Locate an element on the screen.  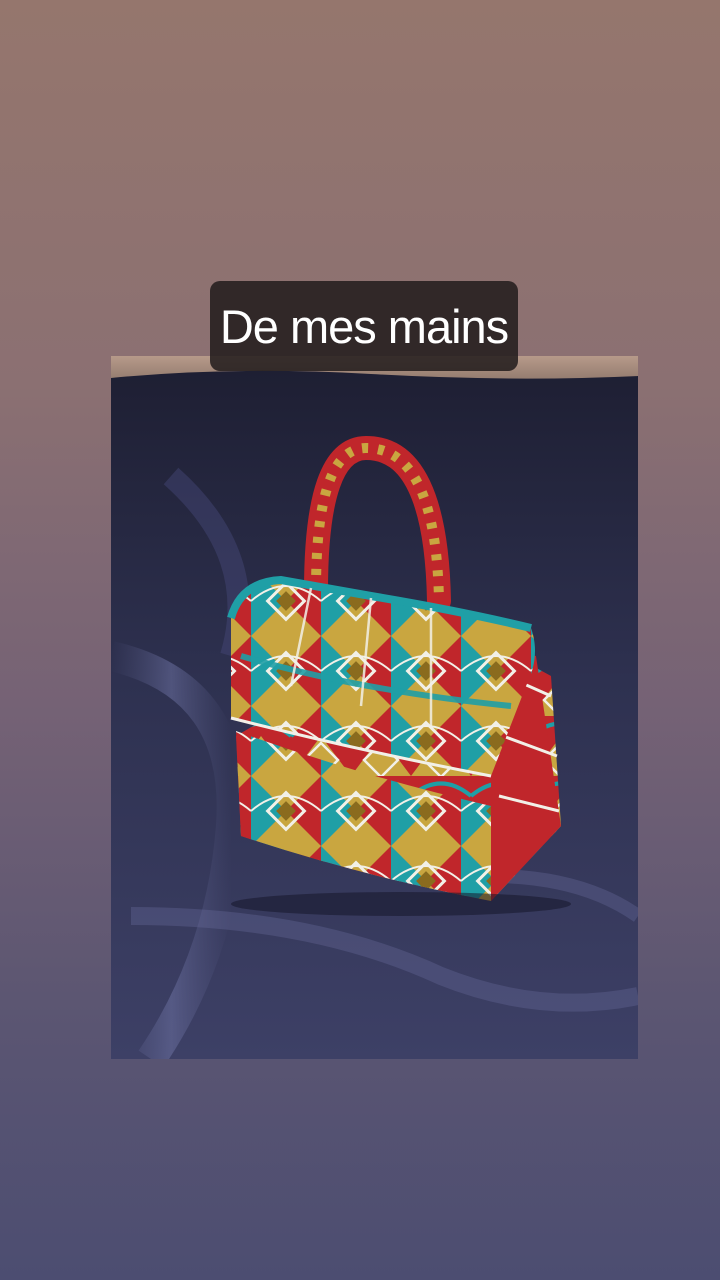
caption-text: De mes mains is located at coordinates (364, 326).